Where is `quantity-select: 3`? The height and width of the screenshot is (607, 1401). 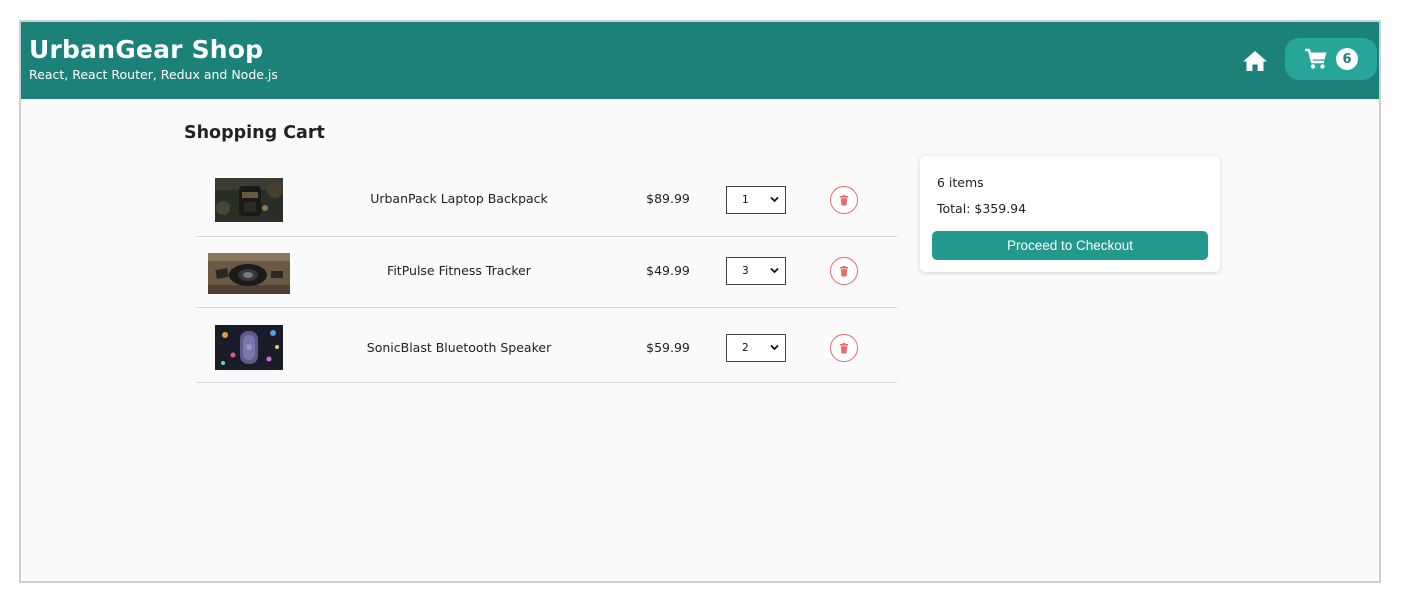 quantity-select: 3 is located at coordinates (756, 271).